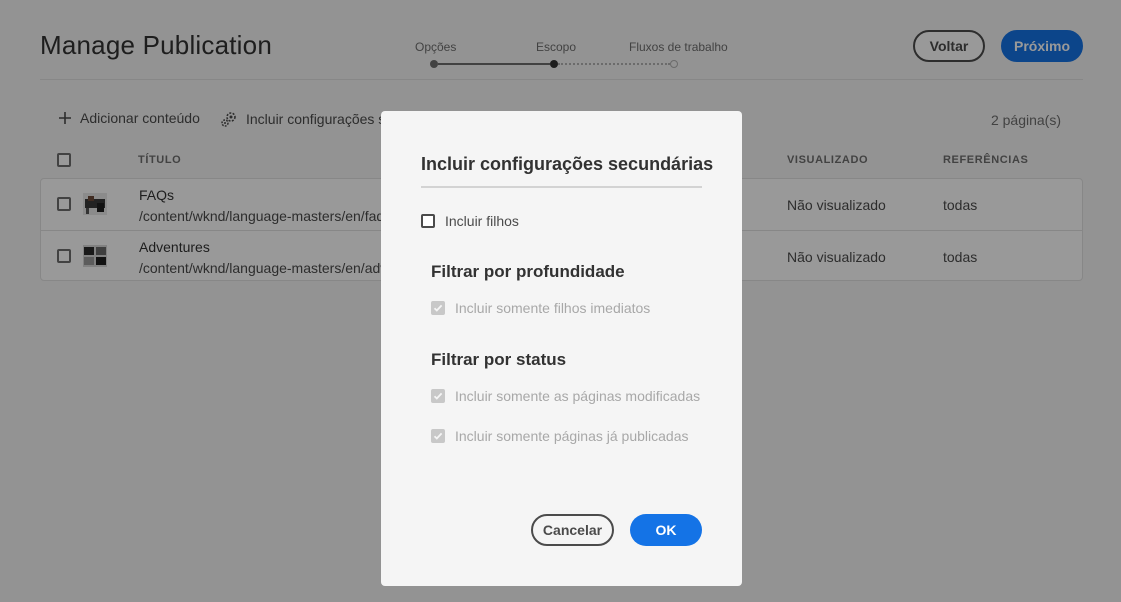 The width and height of the screenshot is (1121, 602). Describe the element at coordinates (578, 396) in the screenshot. I see `checkbox-label: Incluir somente as páginas modificadas` at that location.